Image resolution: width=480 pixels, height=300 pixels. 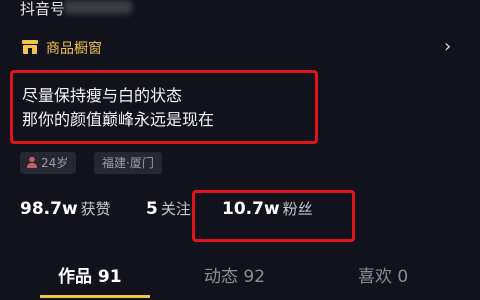 What do you see at coordinates (95, 296) in the screenshot?
I see `active-tab-indicator` at bounding box center [95, 296].